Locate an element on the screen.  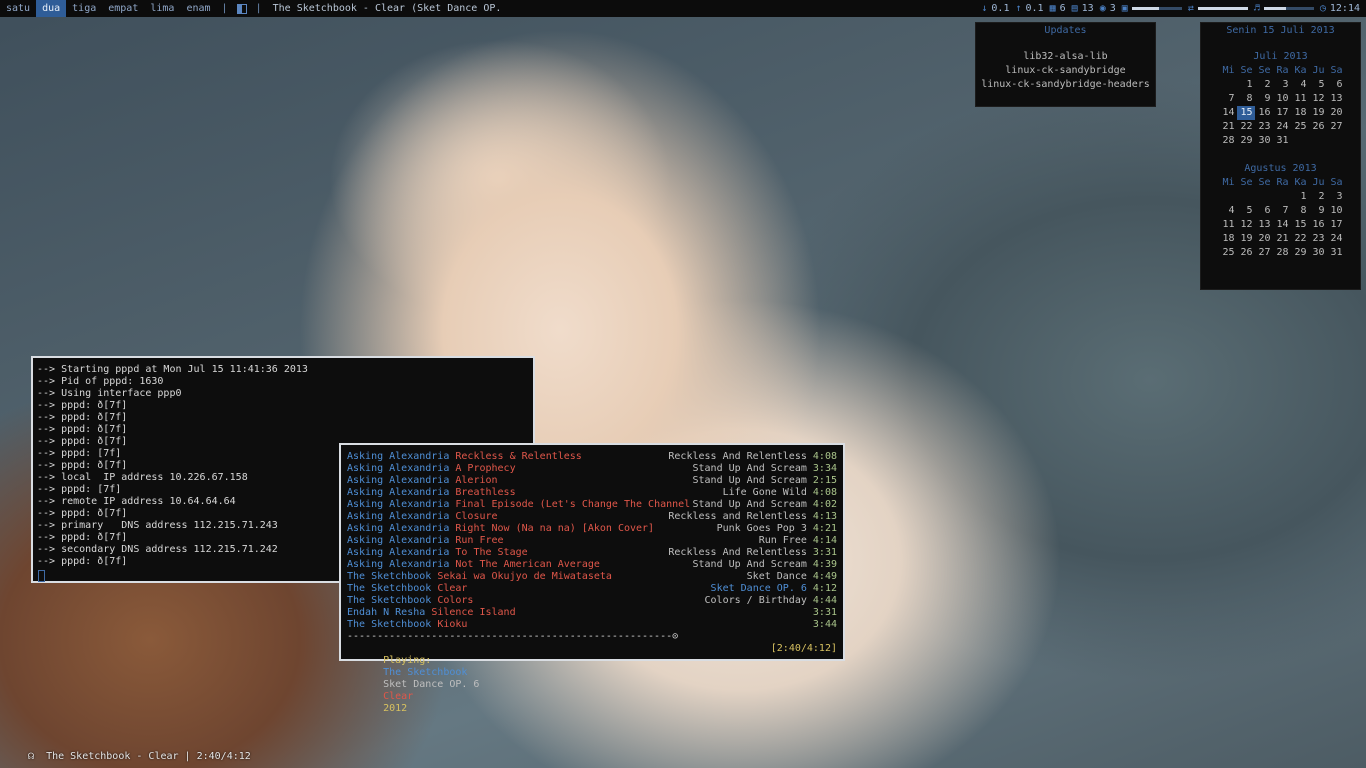
workspace-enam: enam is located at coordinates (198, 8).